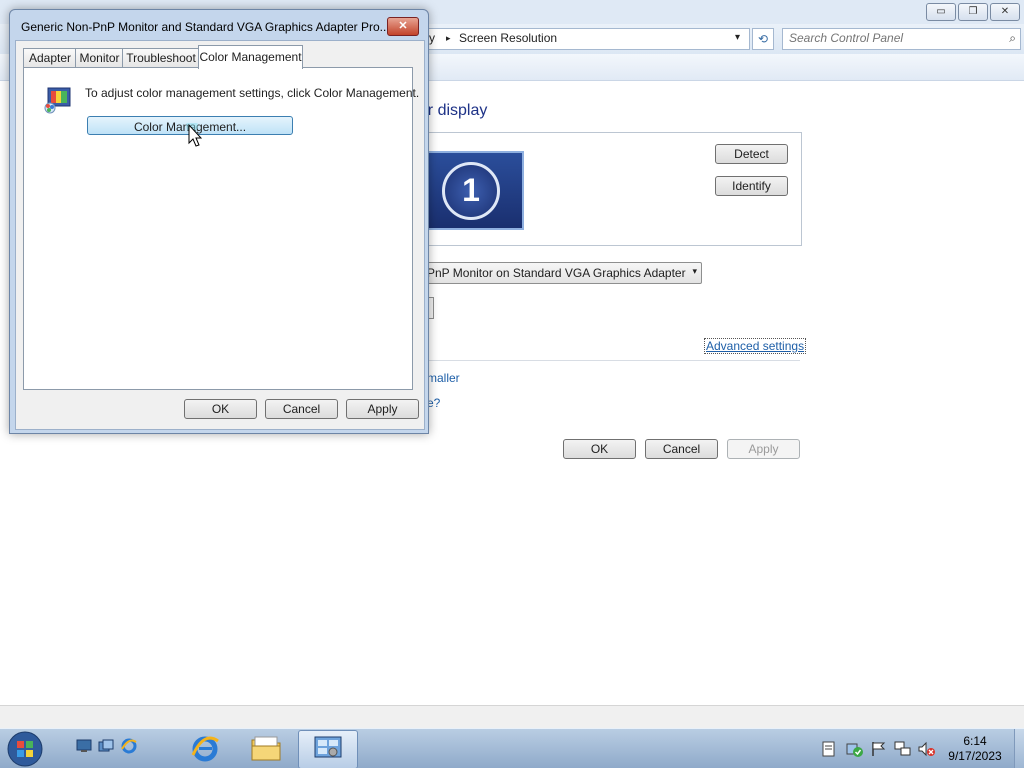 This screenshot has width=1024, height=768. I want to click on divider, so click(605, 360).